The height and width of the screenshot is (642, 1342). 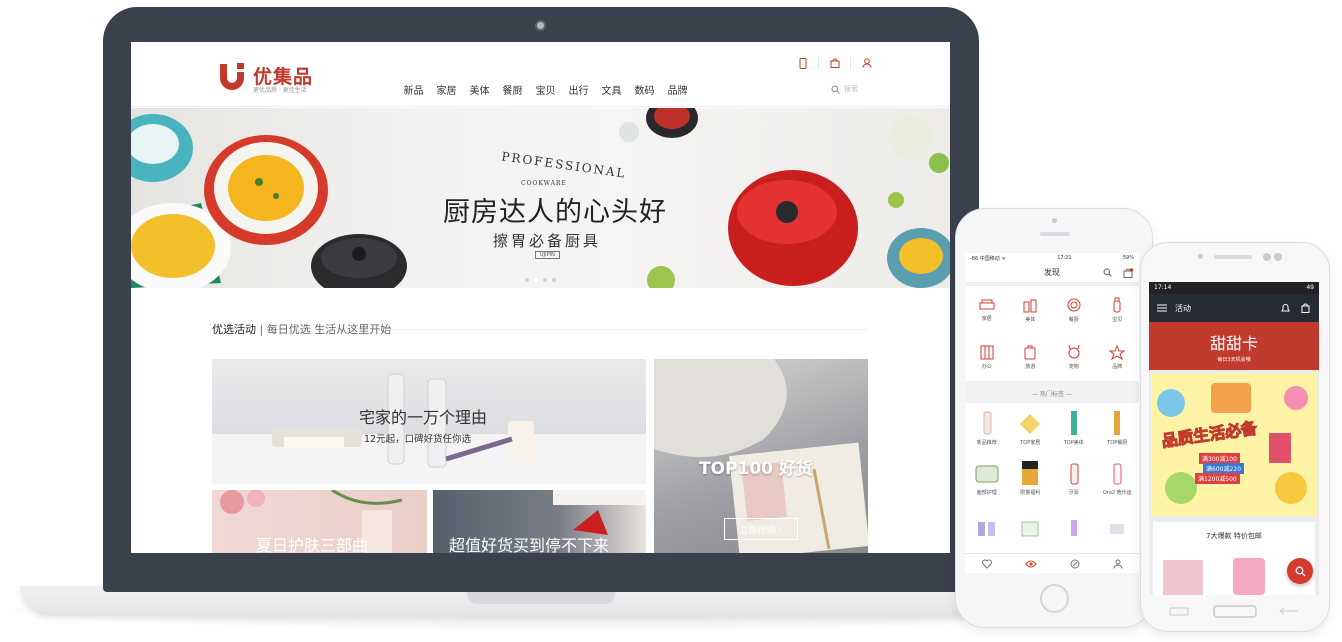 I want to click on category-item: 宝贝, so click(x=1118, y=310).